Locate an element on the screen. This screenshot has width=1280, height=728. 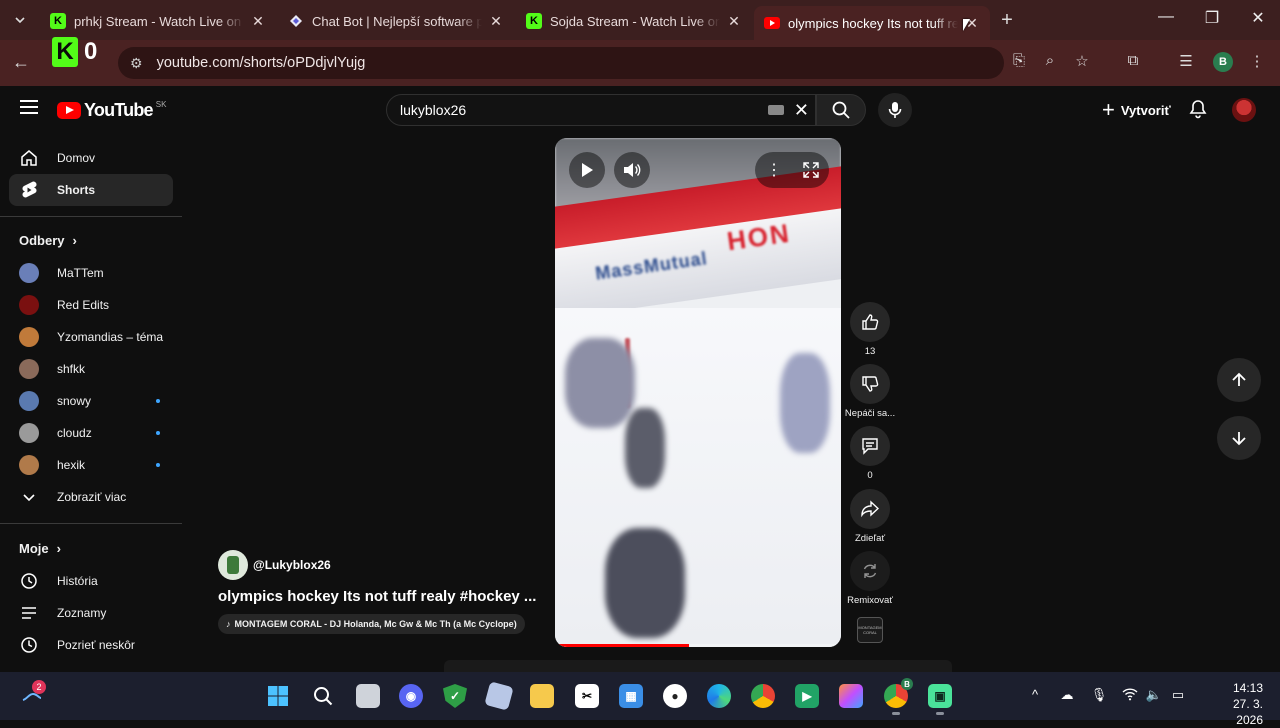
fullscreen-button is located at coordinates (811, 170).